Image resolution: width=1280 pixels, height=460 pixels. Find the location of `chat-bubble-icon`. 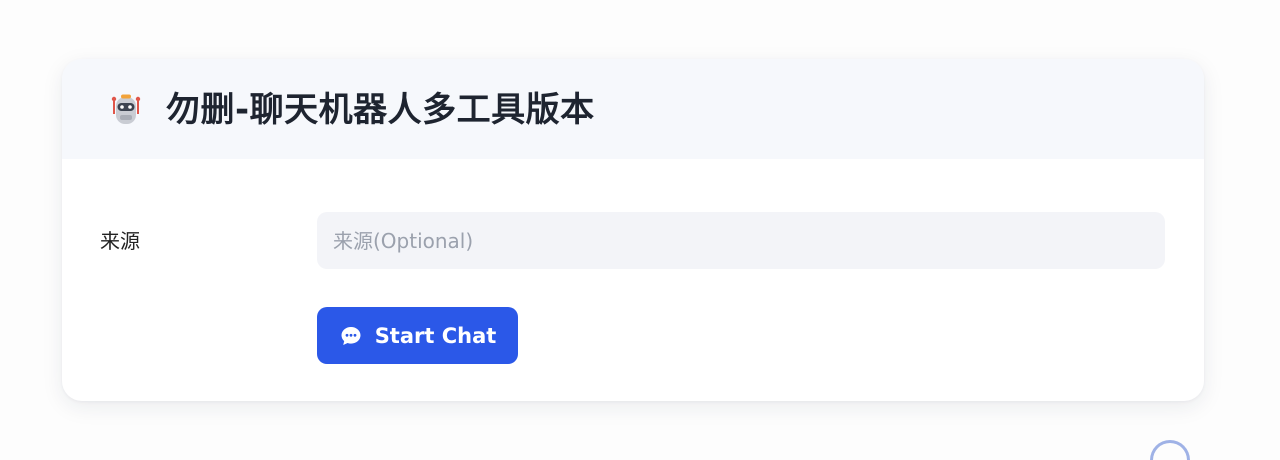

chat-bubble-icon is located at coordinates (351, 336).